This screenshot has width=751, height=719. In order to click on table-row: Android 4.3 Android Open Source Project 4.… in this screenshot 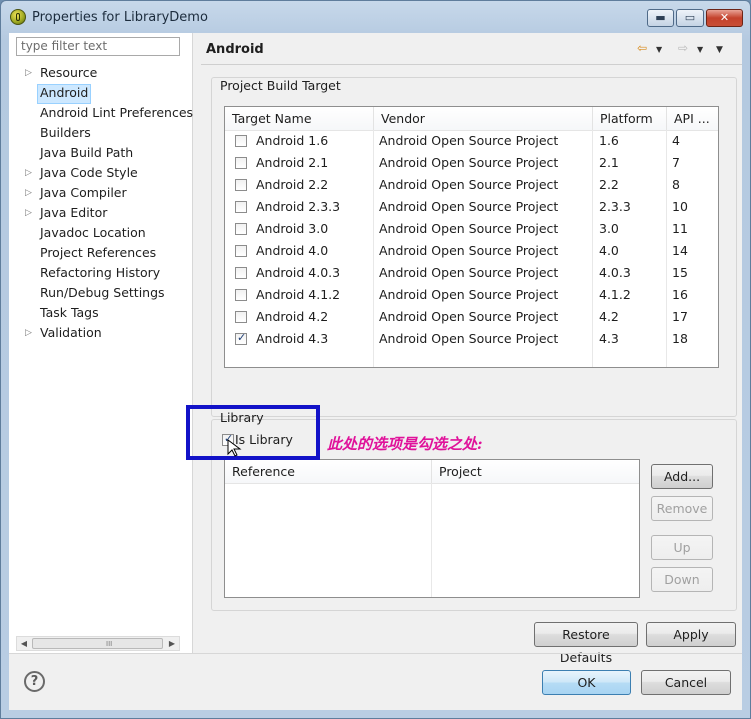, I will do `click(471, 339)`.